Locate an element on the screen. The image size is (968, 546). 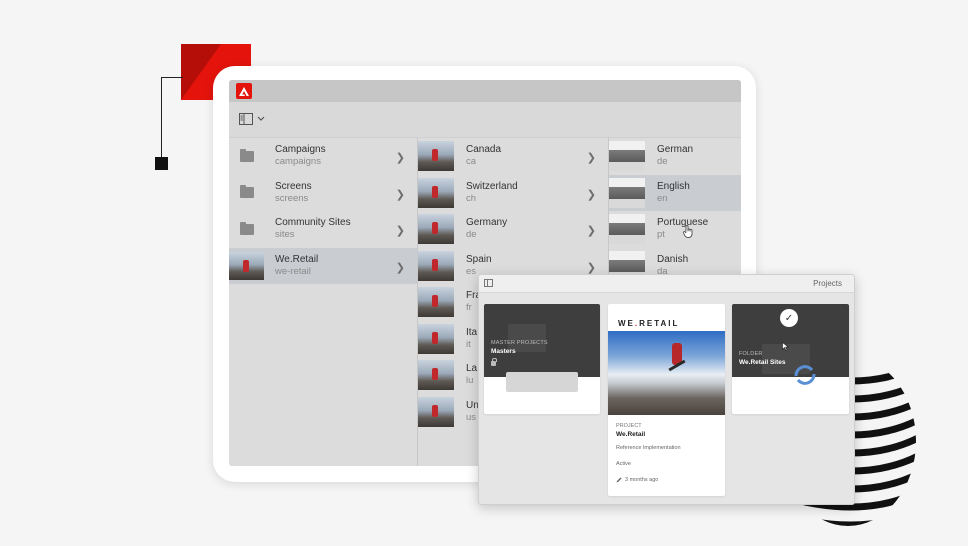
rail-toggle-button is located at coordinates (252, 119).